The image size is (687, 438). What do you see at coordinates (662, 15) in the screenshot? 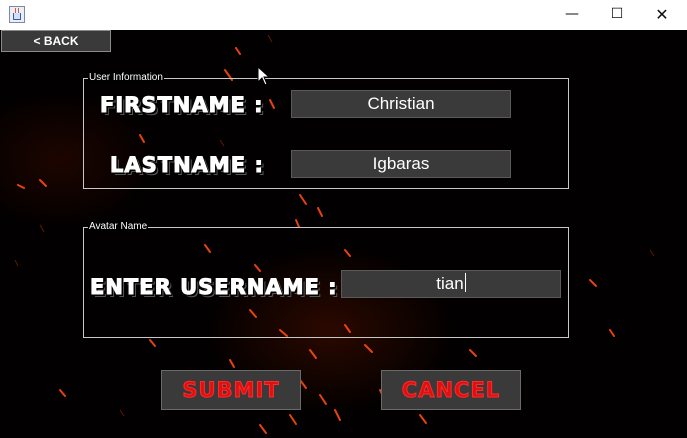
I see `close-button: ✕` at bounding box center [662, 15].